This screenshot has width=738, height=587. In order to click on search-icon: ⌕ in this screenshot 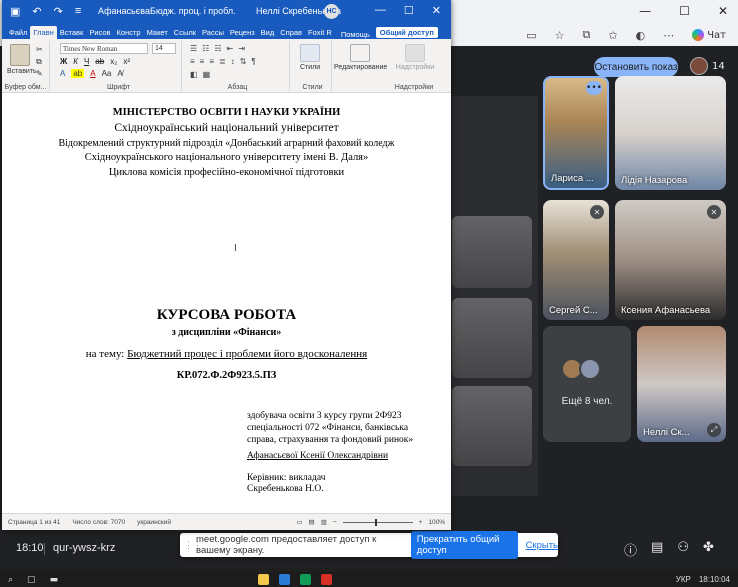, I will do `click(10, 580)`.